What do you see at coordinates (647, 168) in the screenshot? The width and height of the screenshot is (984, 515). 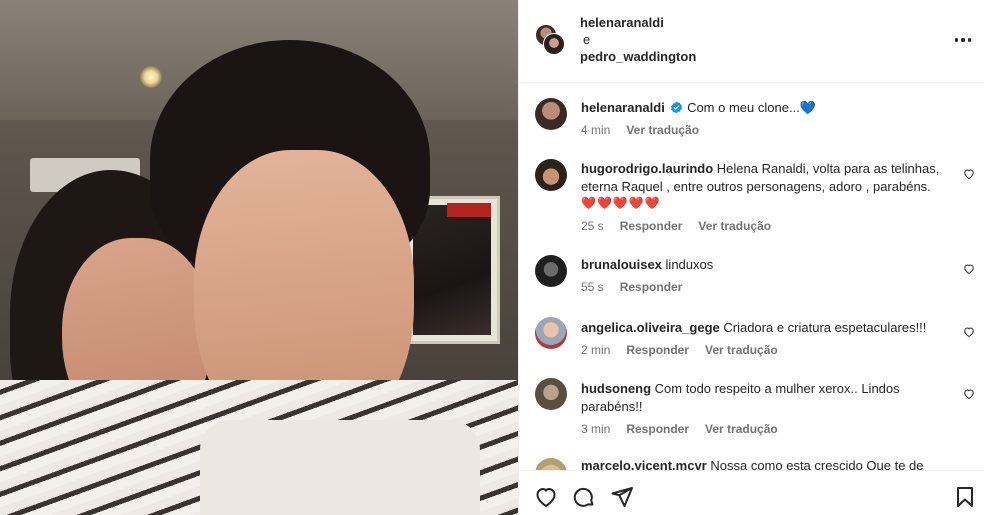 I see `comment-username: hugorodrigo.laurindo` at bounding box center [647, 168].